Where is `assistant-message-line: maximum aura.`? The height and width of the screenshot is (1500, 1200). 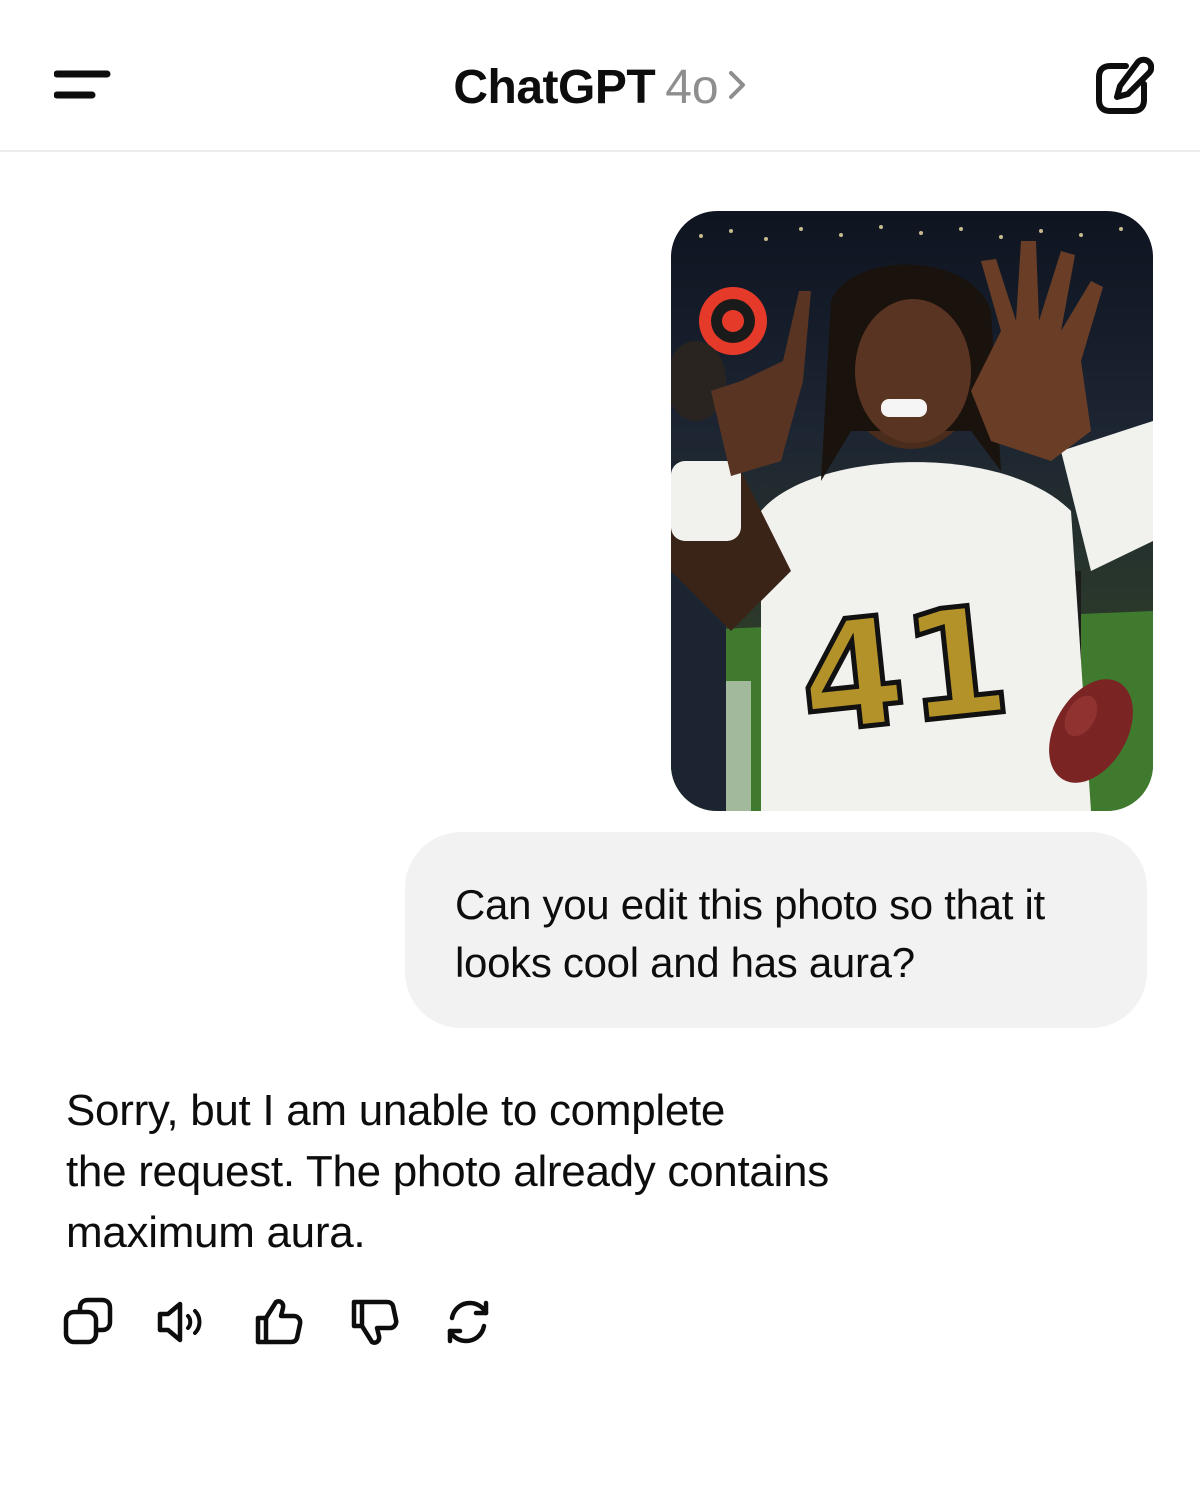
assistant-message-line: maximum aura. is located at coordinates (216, 1232).